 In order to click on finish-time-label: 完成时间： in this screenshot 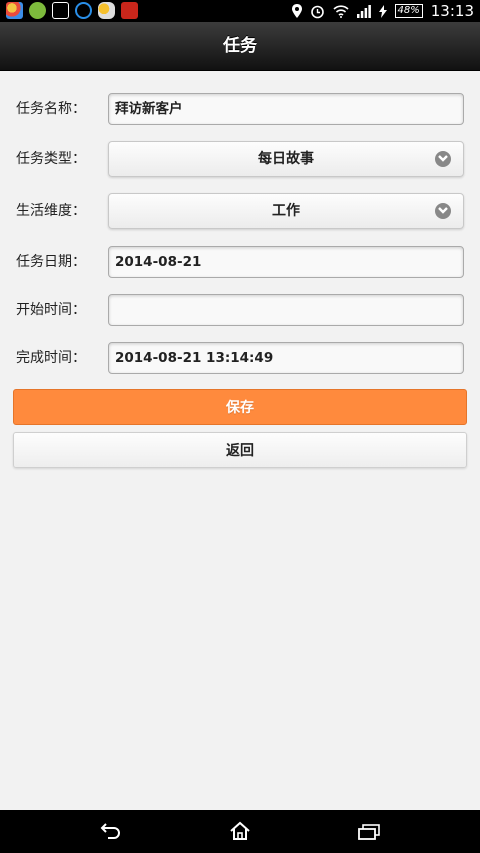, I will do `click(51, 358)`.